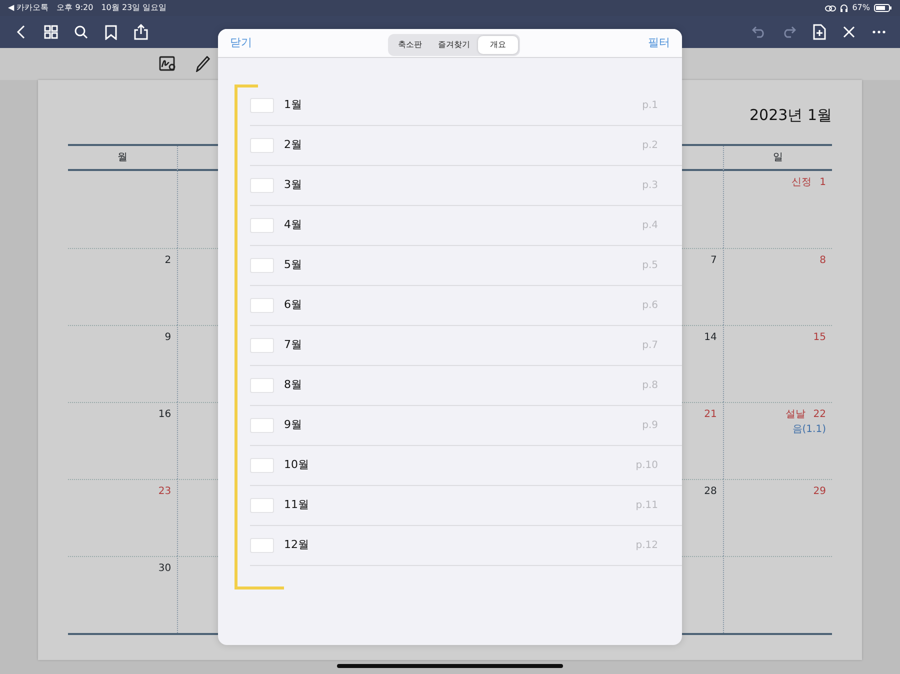 Image resolution: width=900 pixels, height=674 pixels. I want to click on add-page-icon, so click(819, 32).